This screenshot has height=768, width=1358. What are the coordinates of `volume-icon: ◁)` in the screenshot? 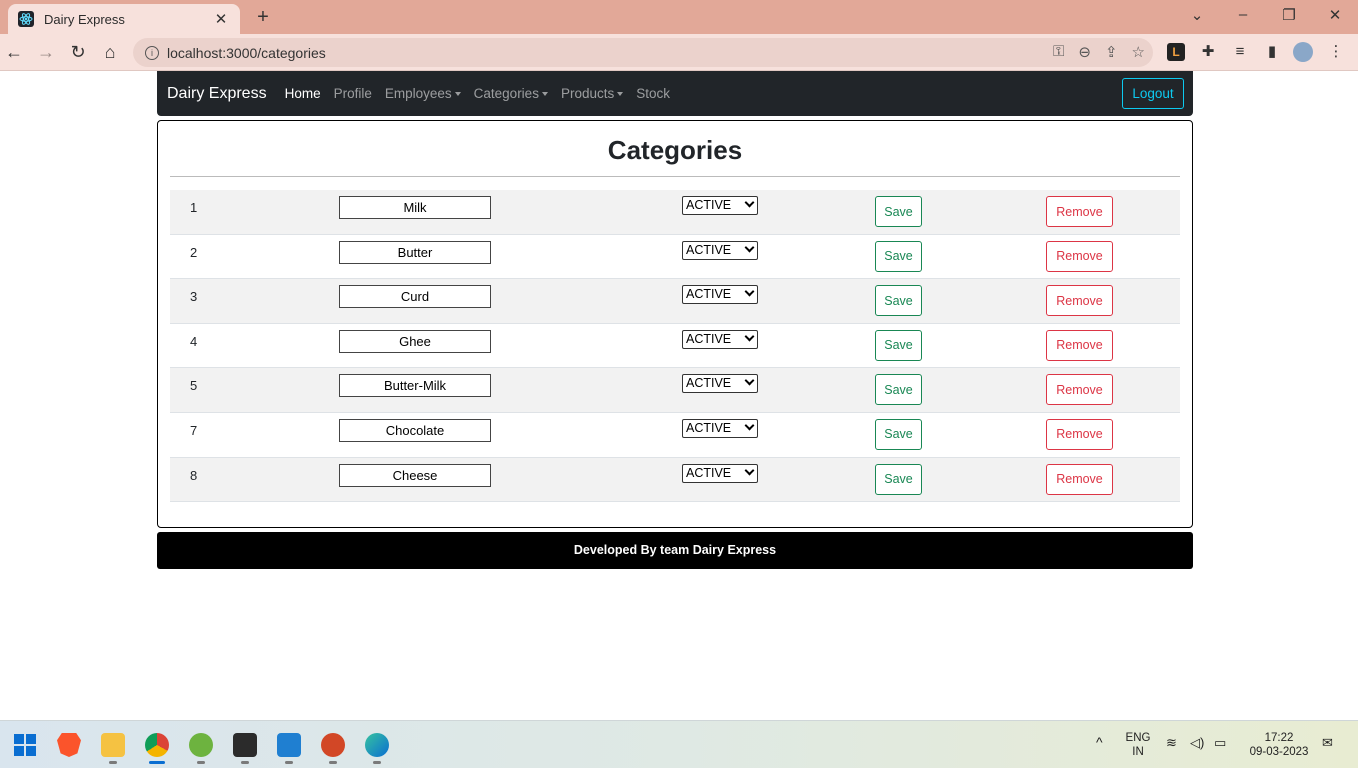 It's located at (1197, 743).